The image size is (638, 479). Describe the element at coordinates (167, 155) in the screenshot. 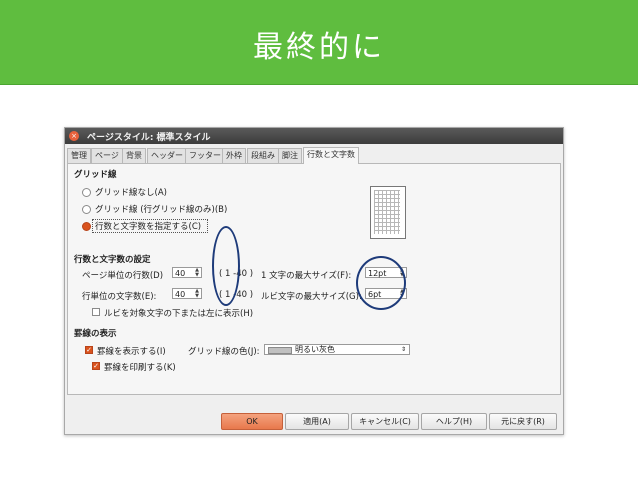

I see `tab-header: ヘッダー` at that location.